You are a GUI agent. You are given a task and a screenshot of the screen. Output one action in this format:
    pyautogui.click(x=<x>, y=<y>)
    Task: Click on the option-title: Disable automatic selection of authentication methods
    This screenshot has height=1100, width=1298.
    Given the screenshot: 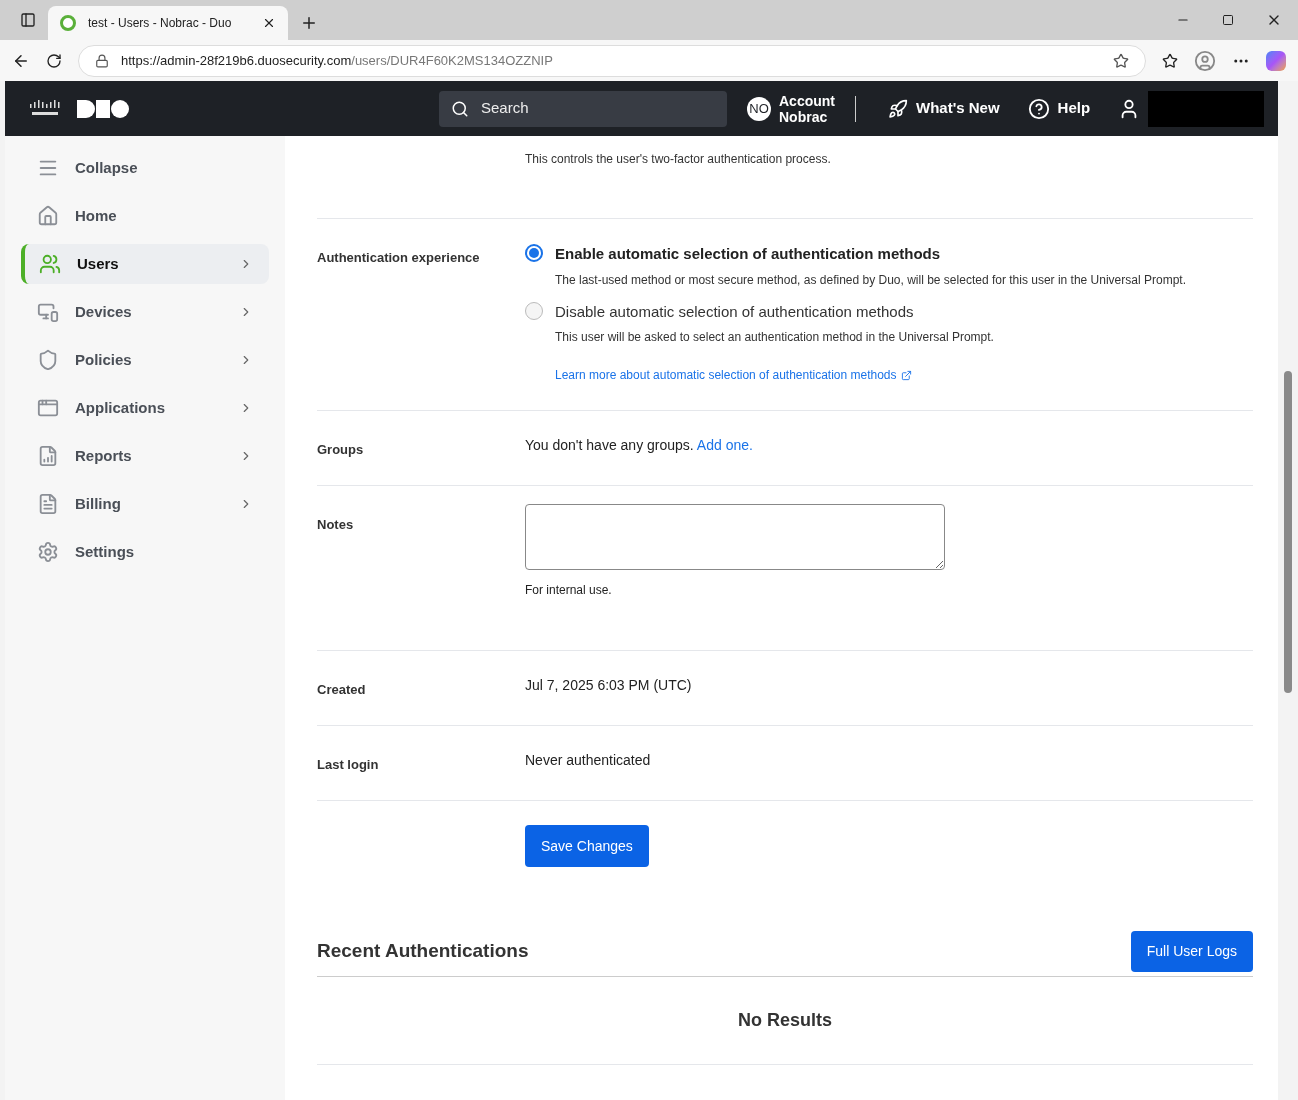 What is the action you would take?
    pyautogui.click(x=735, y=311)
    